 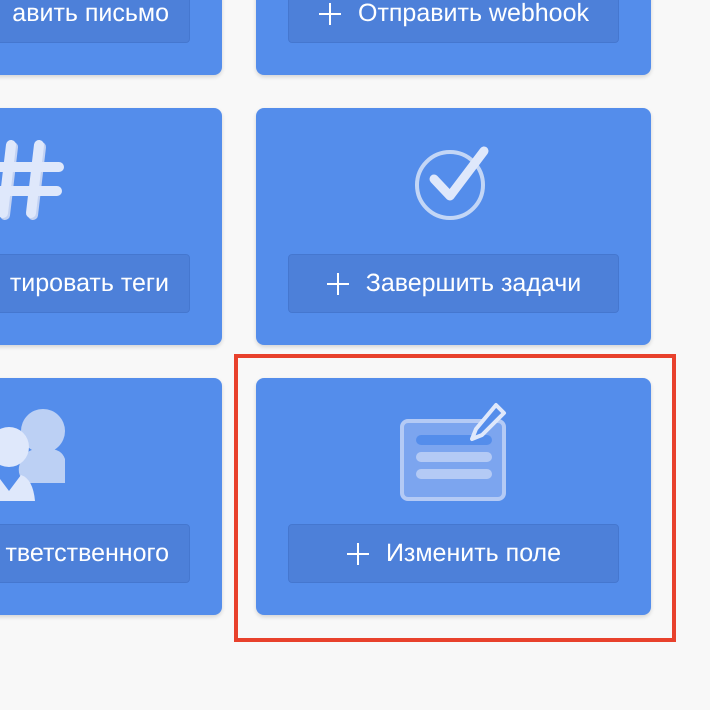 I want to click on hashtag-icon, so click(x=33, y=181).